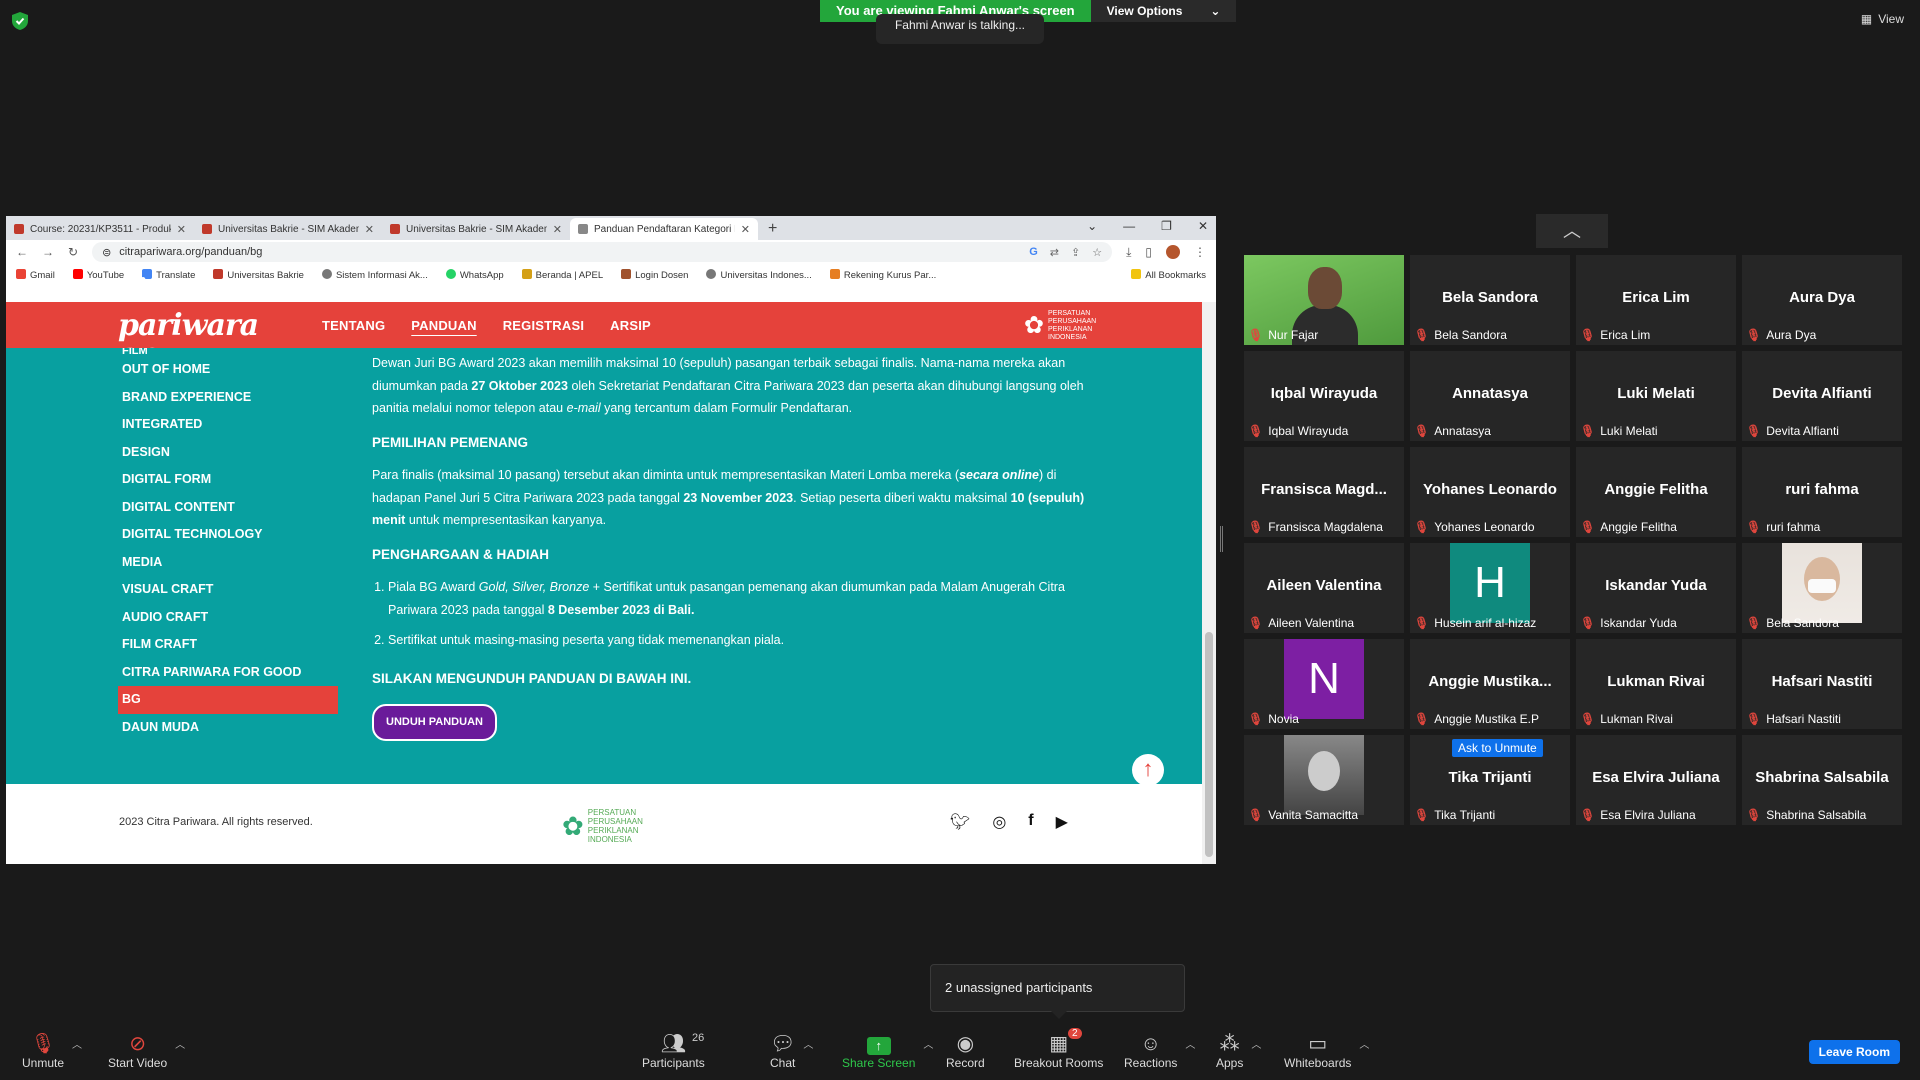 Image resolution: width=1920 pixels, height=1080 pixels. I want to click on tab-search-icon: ⌄, so click(1092, 226).